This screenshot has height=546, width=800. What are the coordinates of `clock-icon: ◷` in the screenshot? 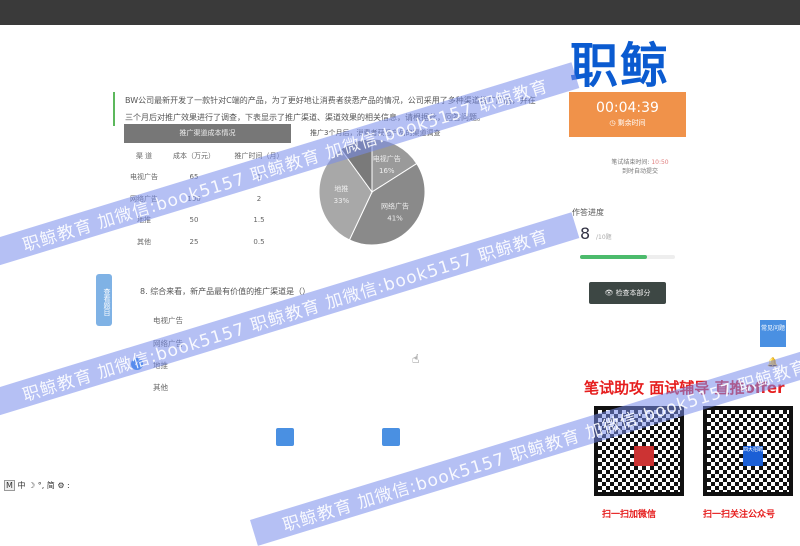 It's located at (612, 123).